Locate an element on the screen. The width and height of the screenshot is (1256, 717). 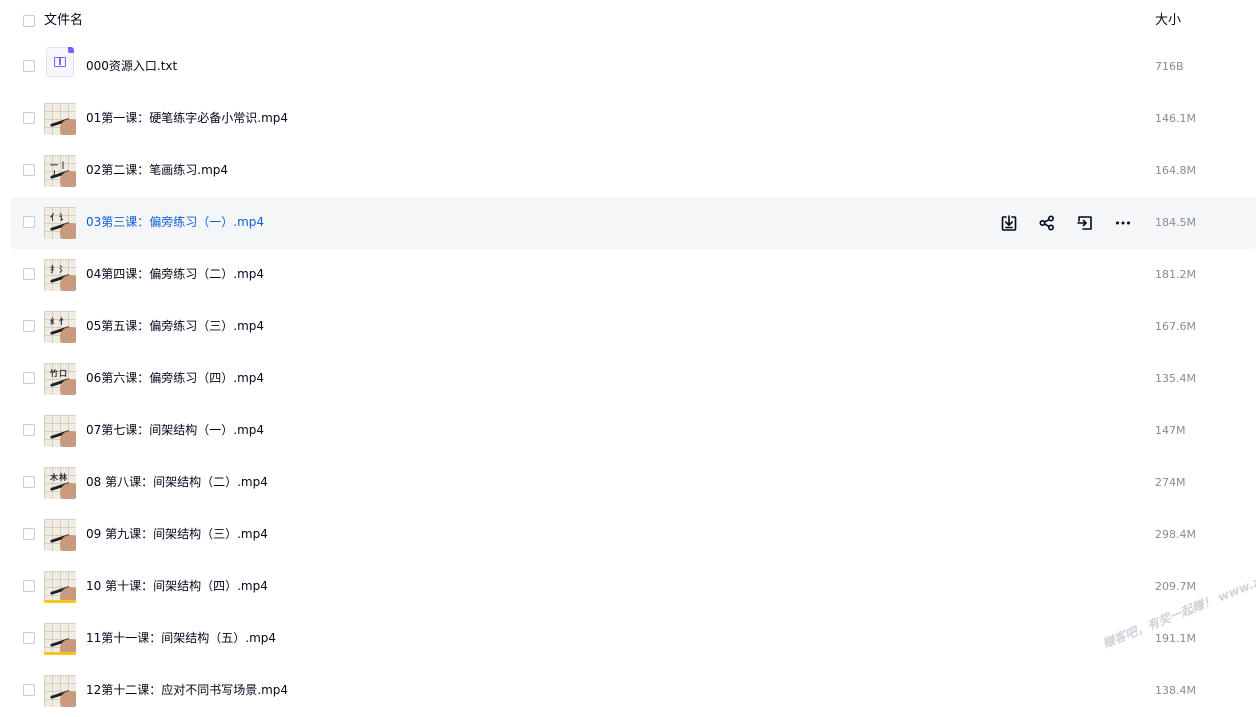
file-row: 一丨丿 02第二课：笔画练习.mp4 164.8M is located at coordinates (633, 171).